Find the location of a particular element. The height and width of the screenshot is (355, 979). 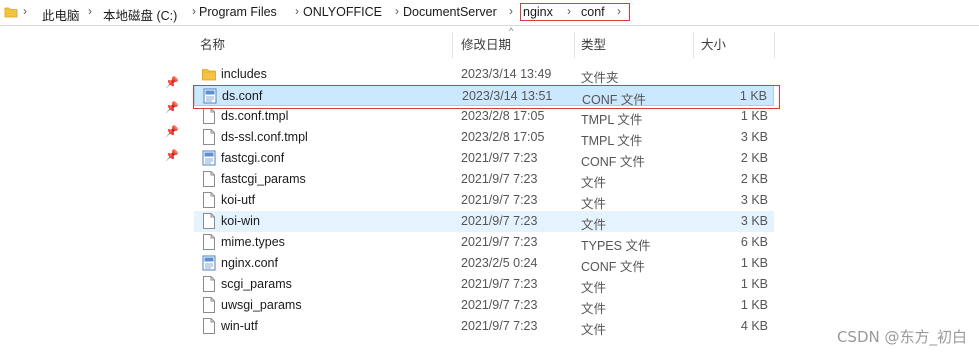

file-row: koi-win 2021/9/7 7:23 文件 3 KB is located at coordinates (484, 221).